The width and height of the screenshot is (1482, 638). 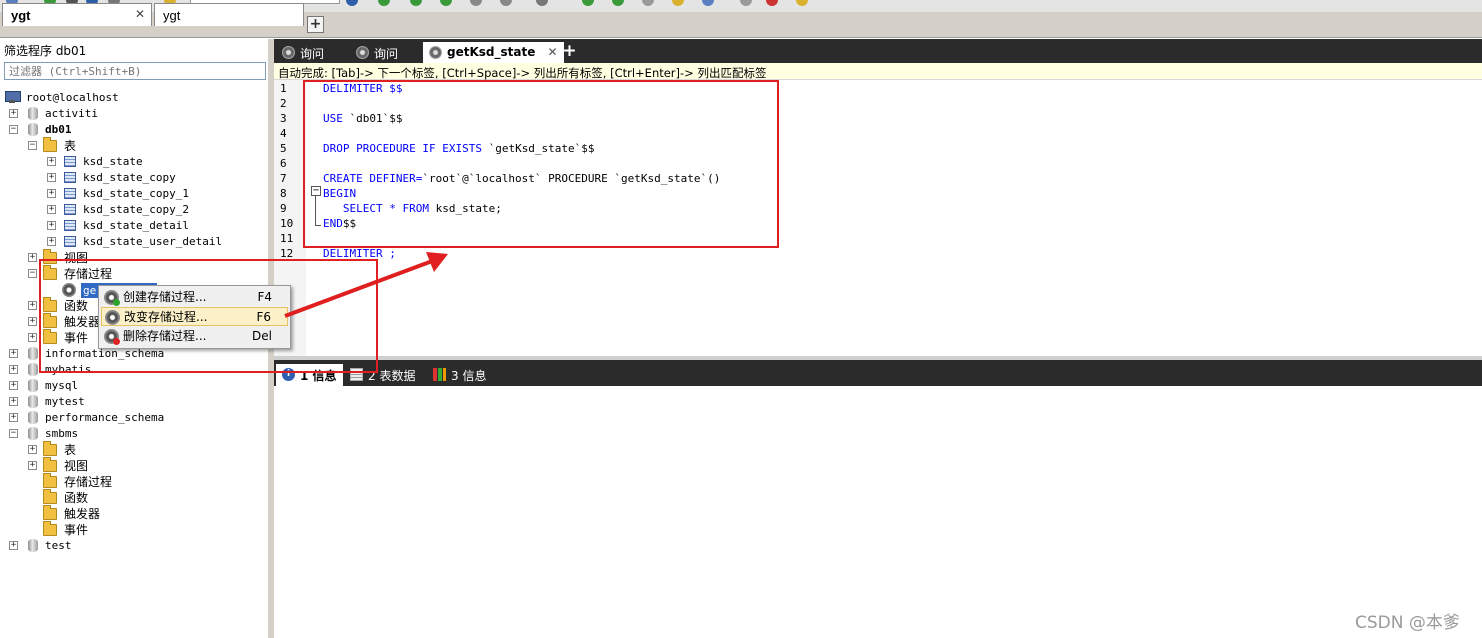 What do you see at coordinates (1407, 623) in the screenshot?
I see `watermark: CSDN @本爹` at bounding box center [1407, 623].